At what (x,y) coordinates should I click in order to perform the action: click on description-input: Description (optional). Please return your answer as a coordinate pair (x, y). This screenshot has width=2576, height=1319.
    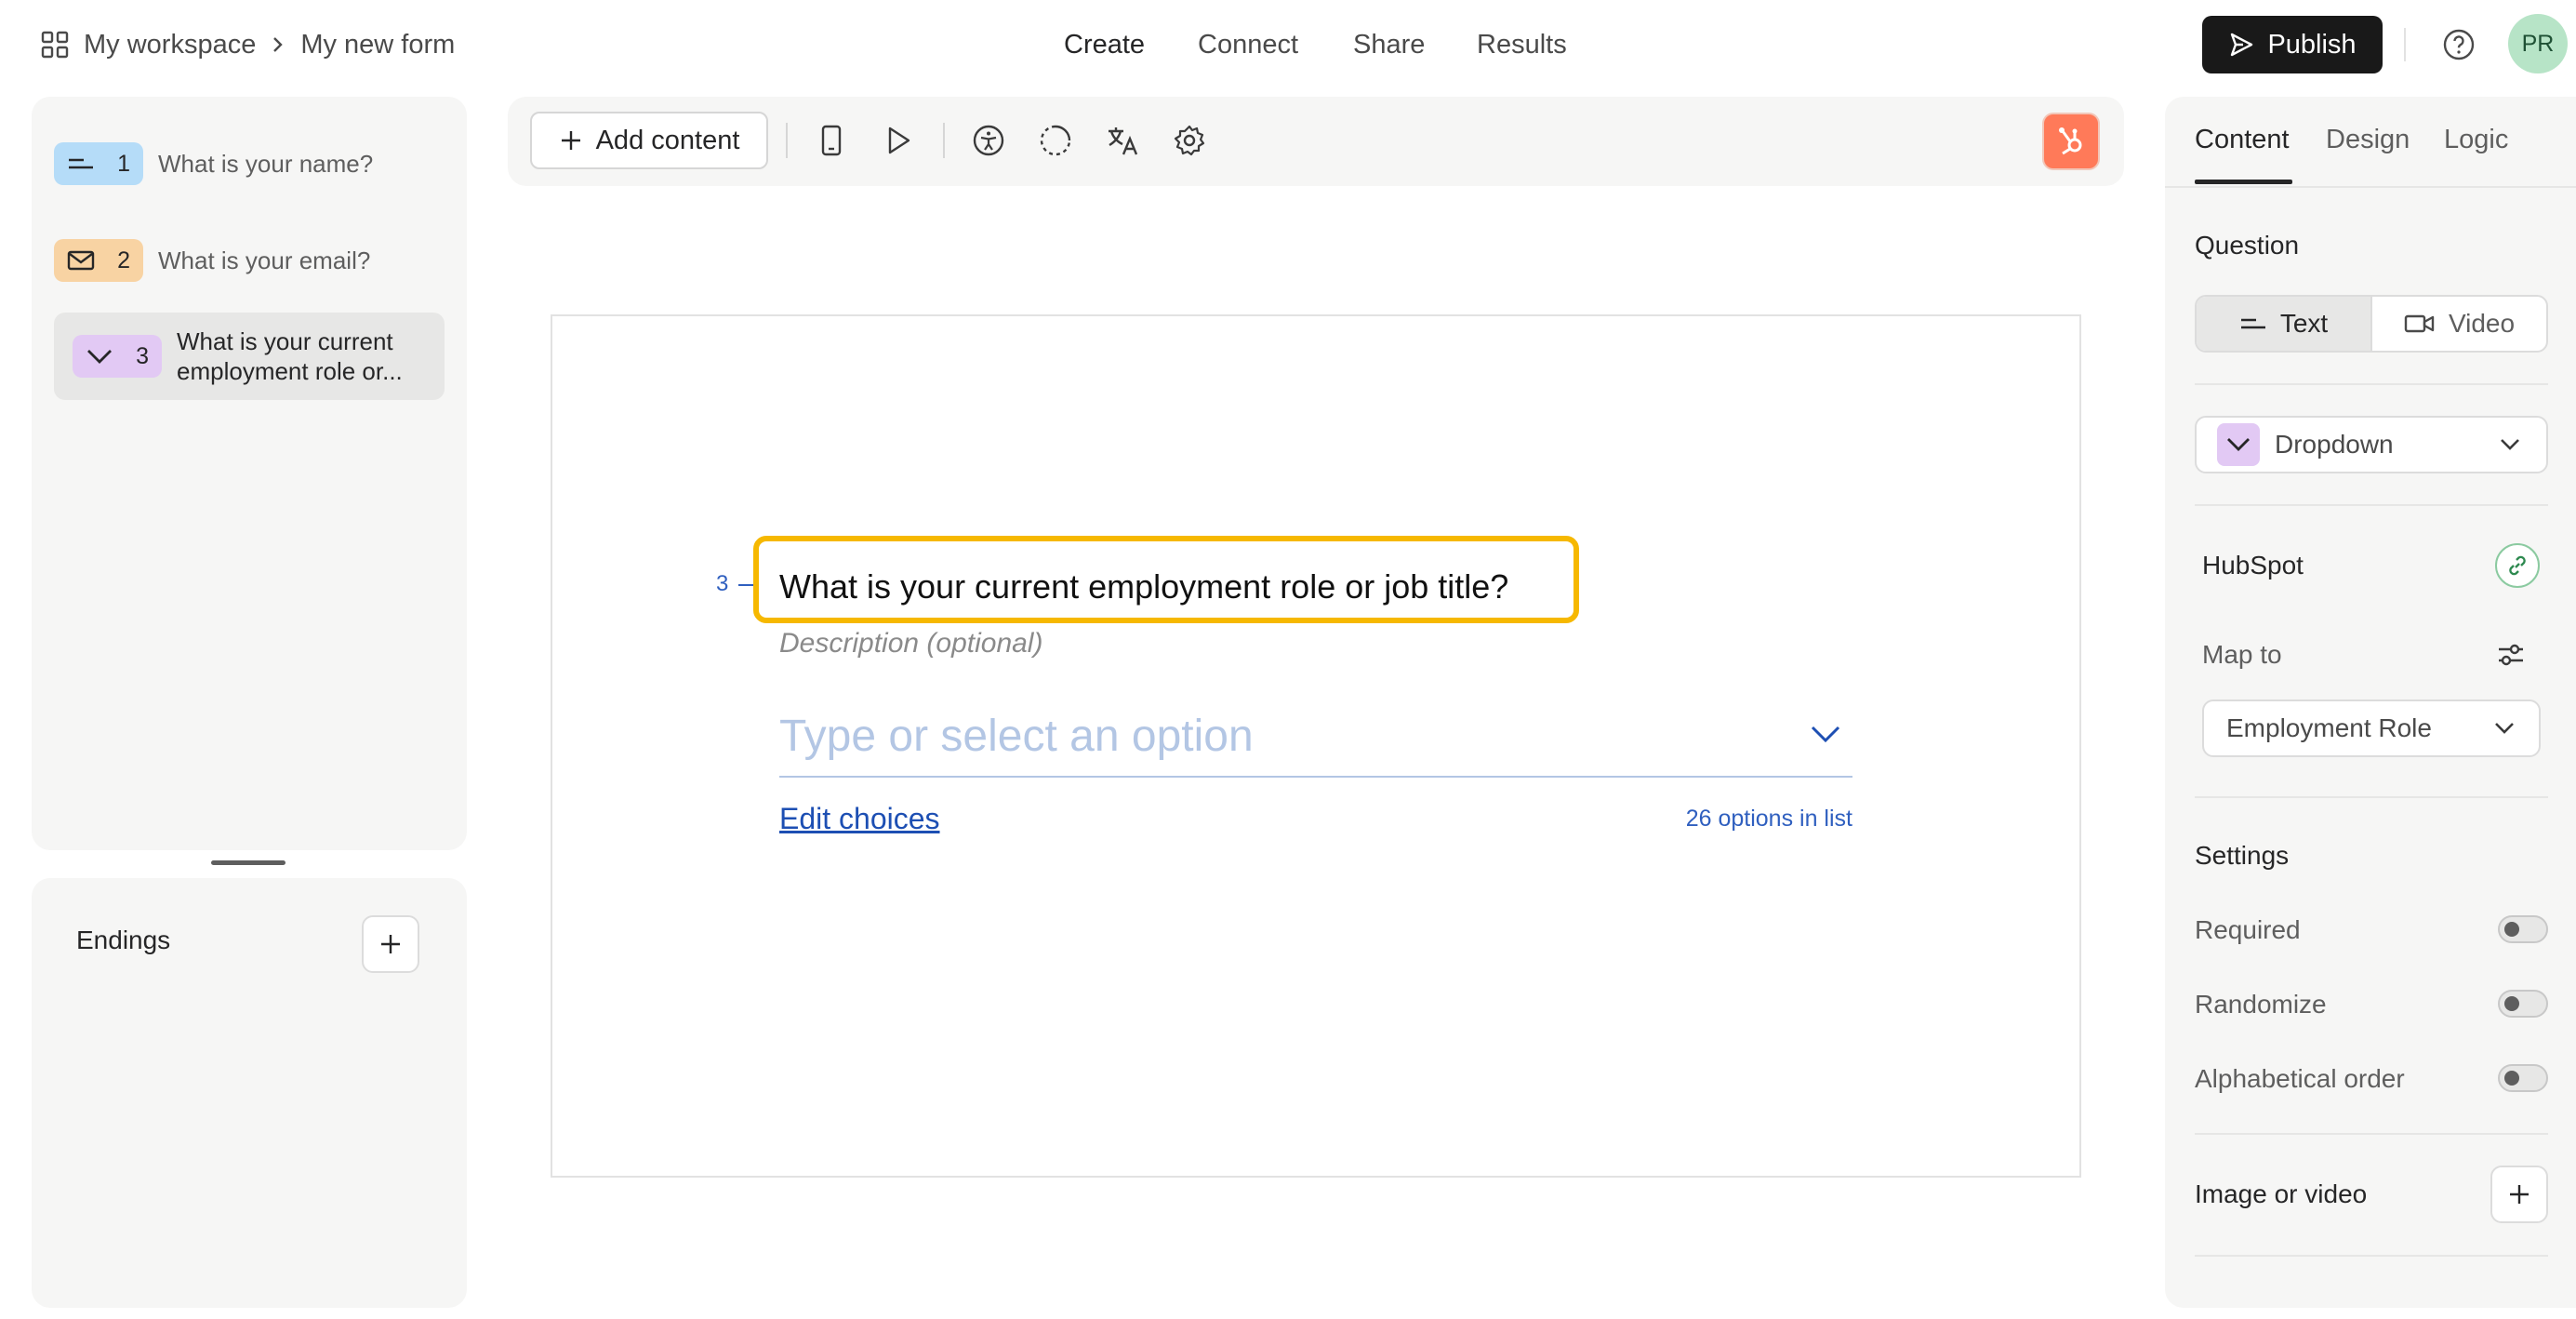
    Looking at the image, I should click on (910, 644).